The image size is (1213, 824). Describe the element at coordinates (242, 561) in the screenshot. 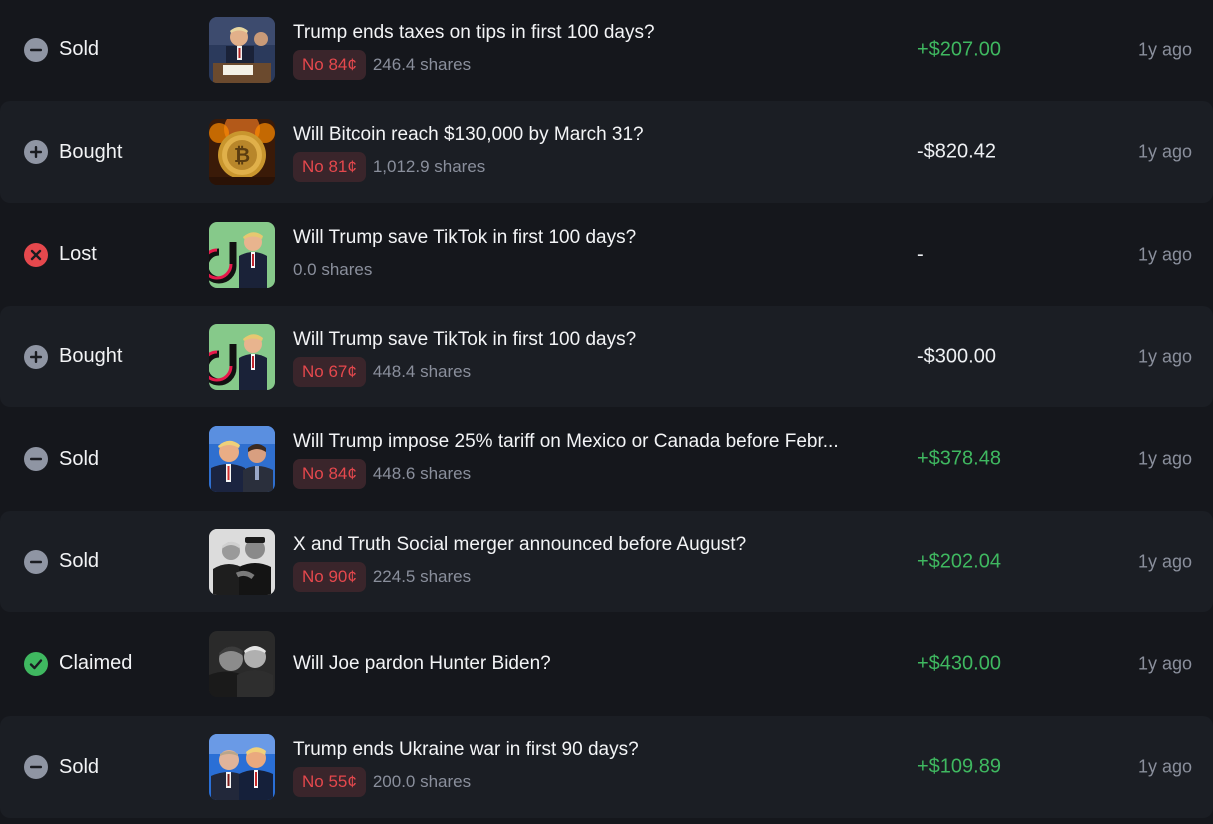

I see `trump-musk-thumbnail` at that location.